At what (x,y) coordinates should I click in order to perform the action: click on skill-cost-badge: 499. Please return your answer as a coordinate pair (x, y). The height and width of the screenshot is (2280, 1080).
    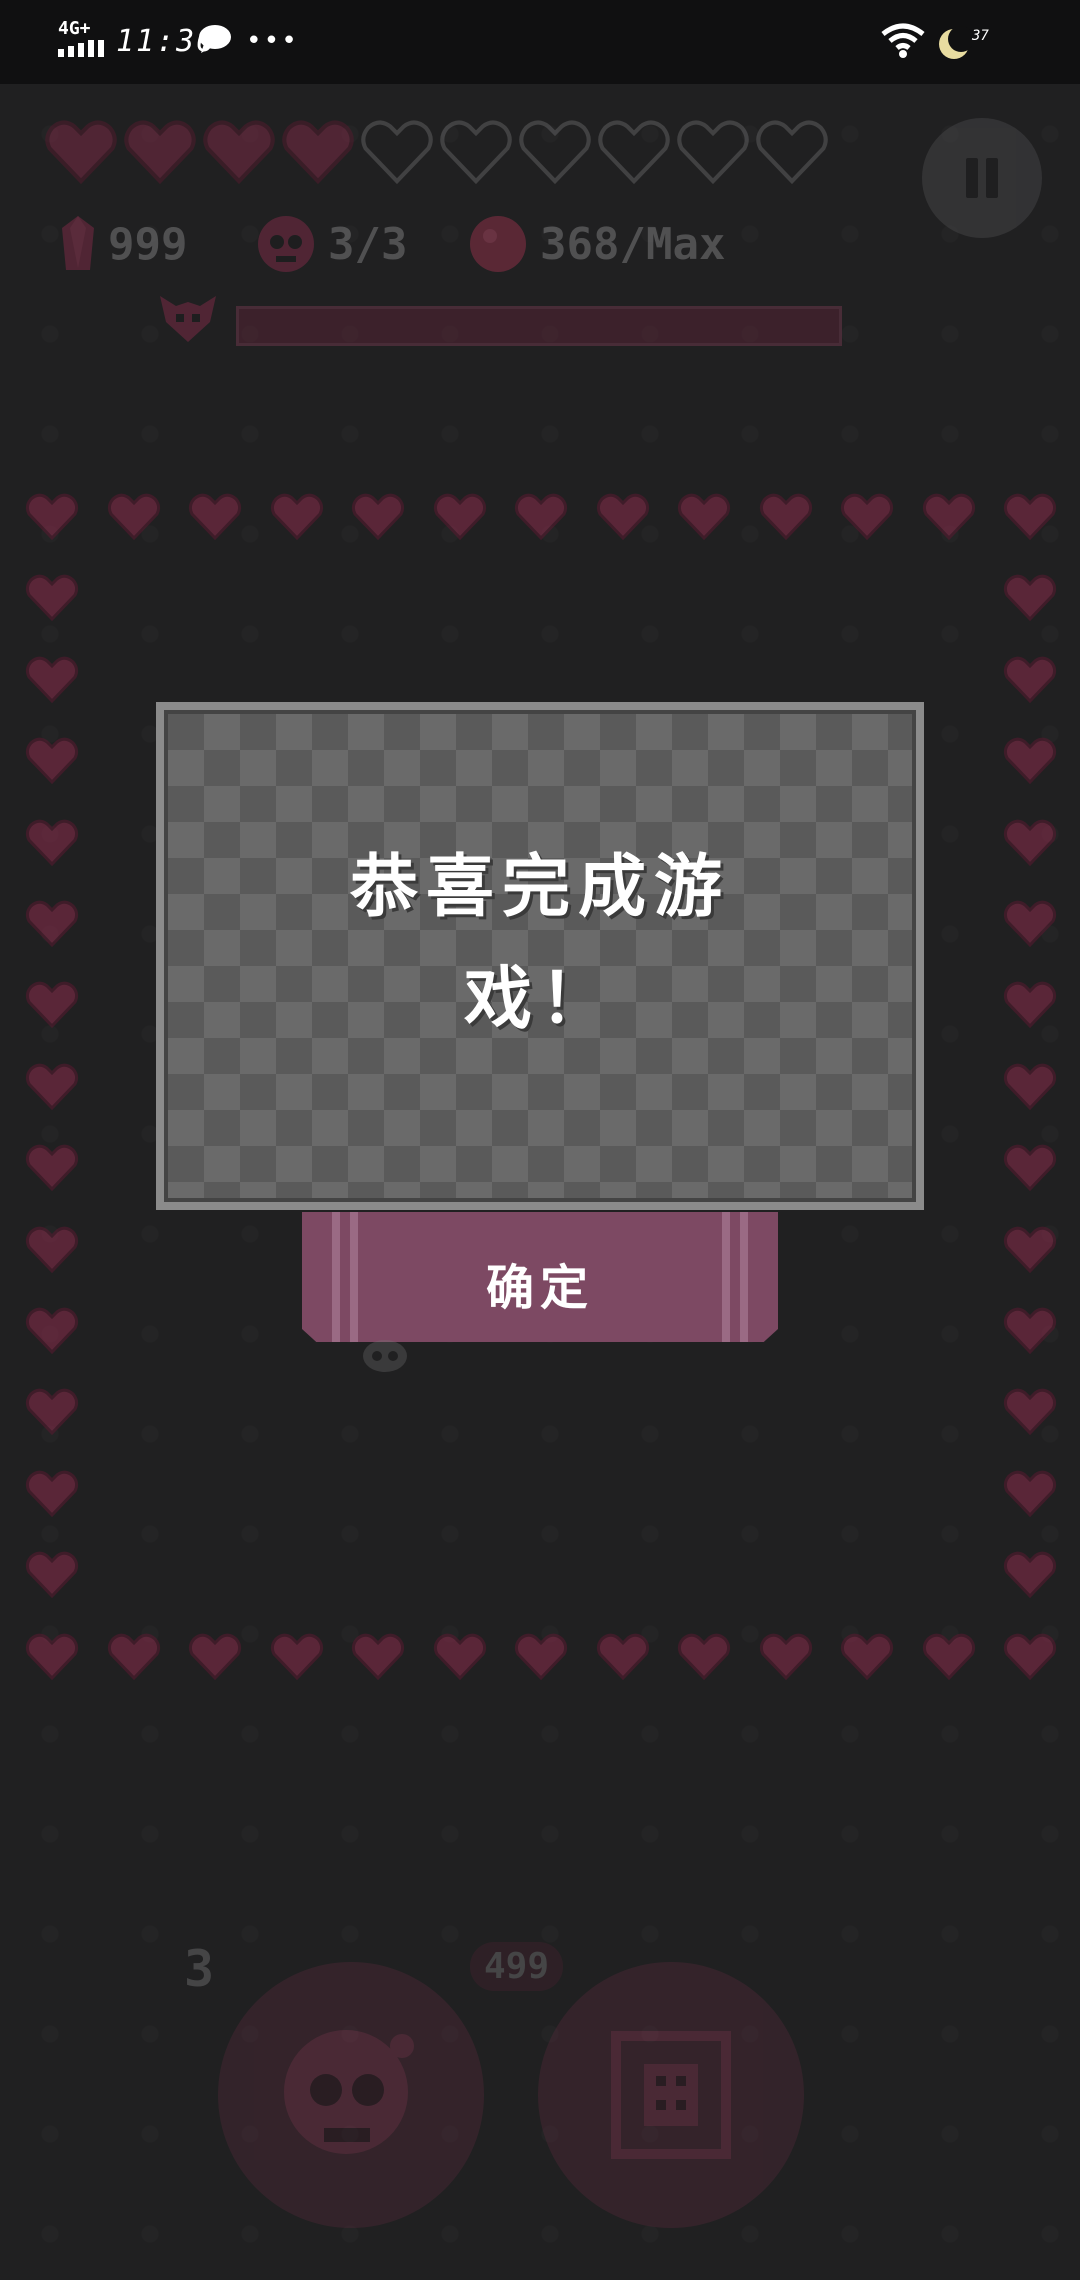
    Looking at the image, I should click on (517, 1966).